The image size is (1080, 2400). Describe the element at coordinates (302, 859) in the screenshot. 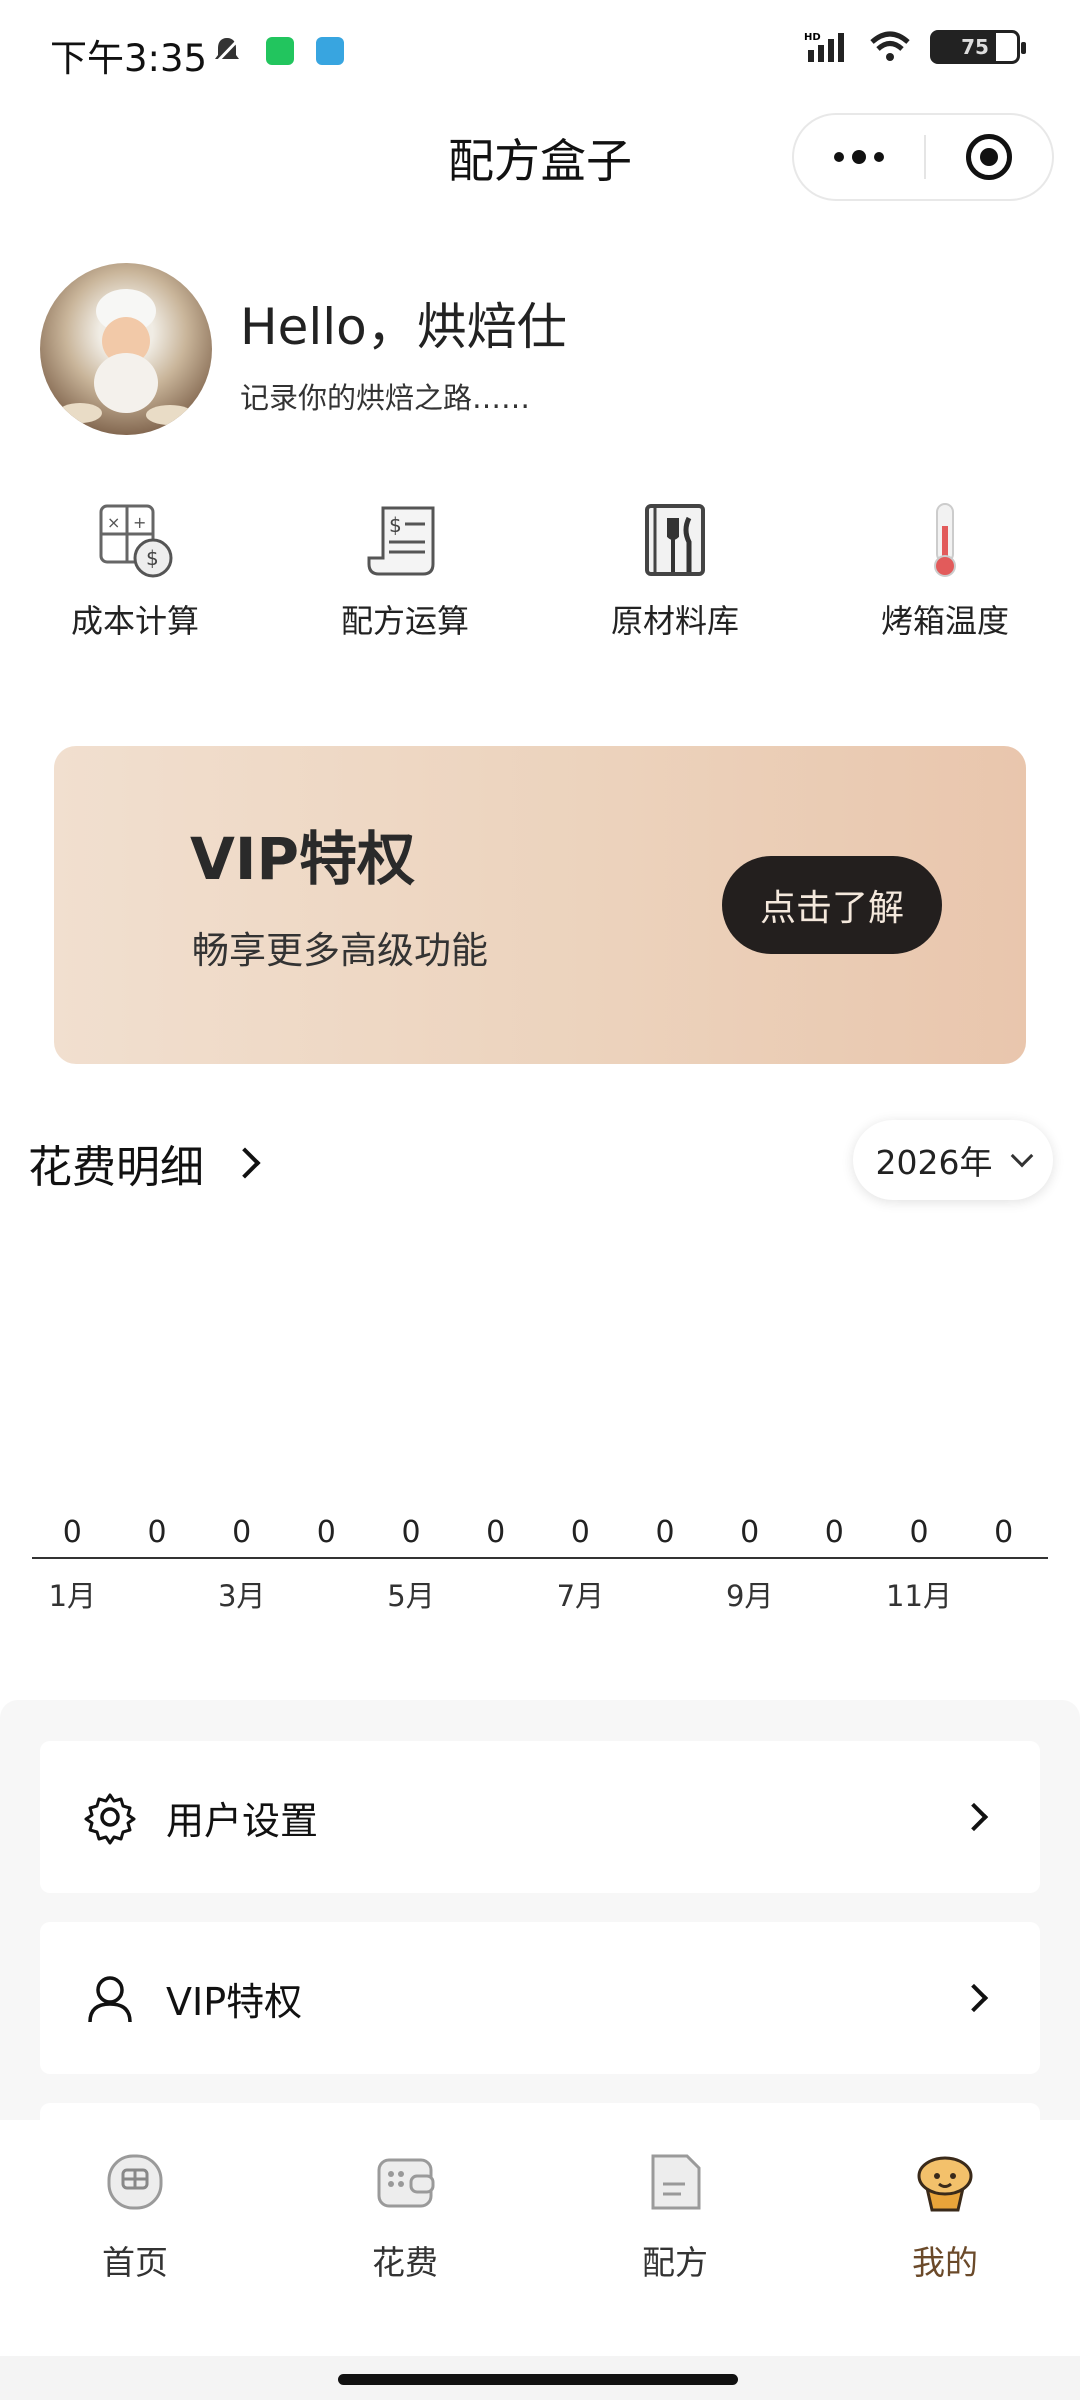

I see `vip-title: VIP特权` at that location.